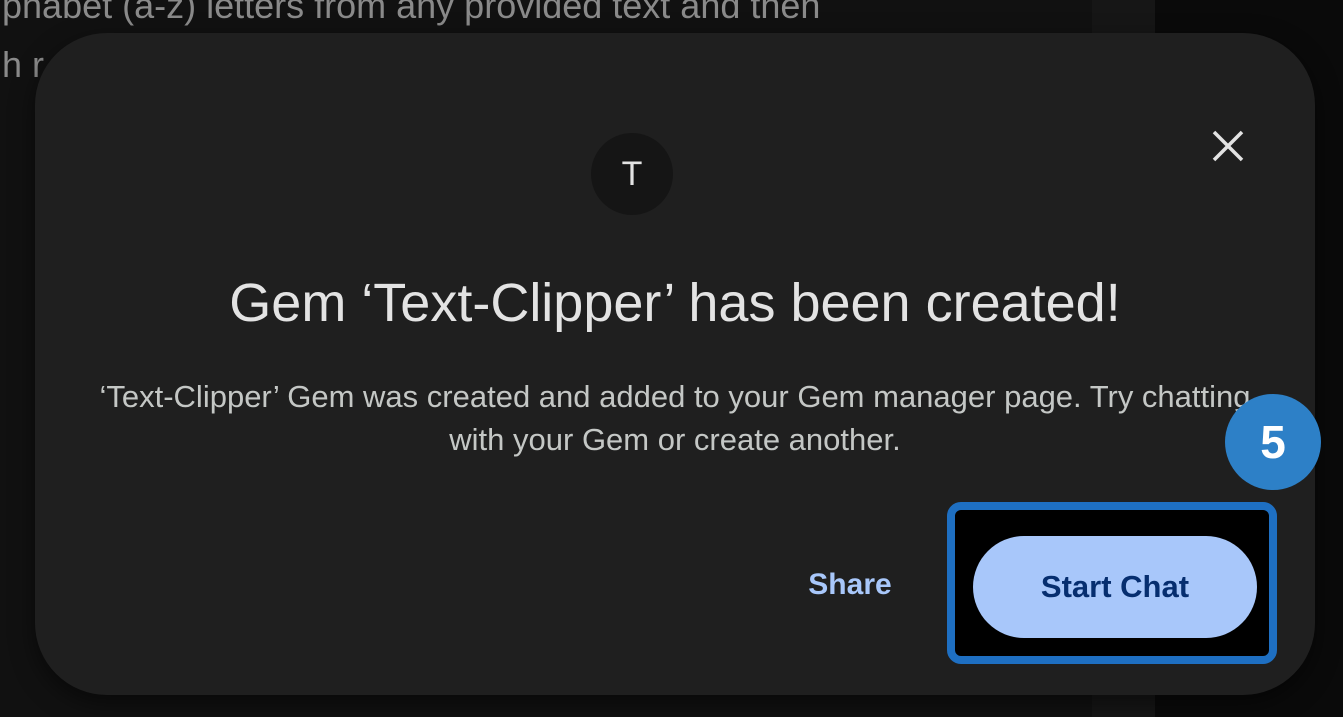 This screenshot has height=717, width=1343. What do you see at coordinates (23, 64) in the screenshot?
I see `background-text-line: h r` at bounding box center [23, 64].